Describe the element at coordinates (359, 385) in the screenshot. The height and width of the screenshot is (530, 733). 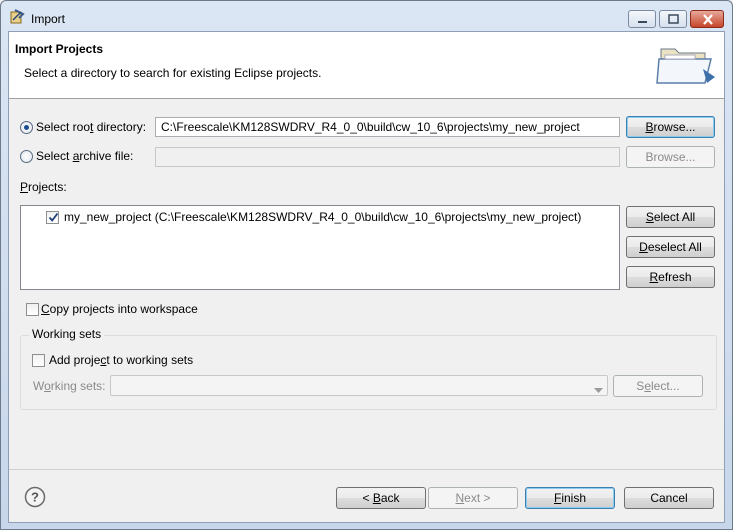
I see `working-sets-combo` at that location.